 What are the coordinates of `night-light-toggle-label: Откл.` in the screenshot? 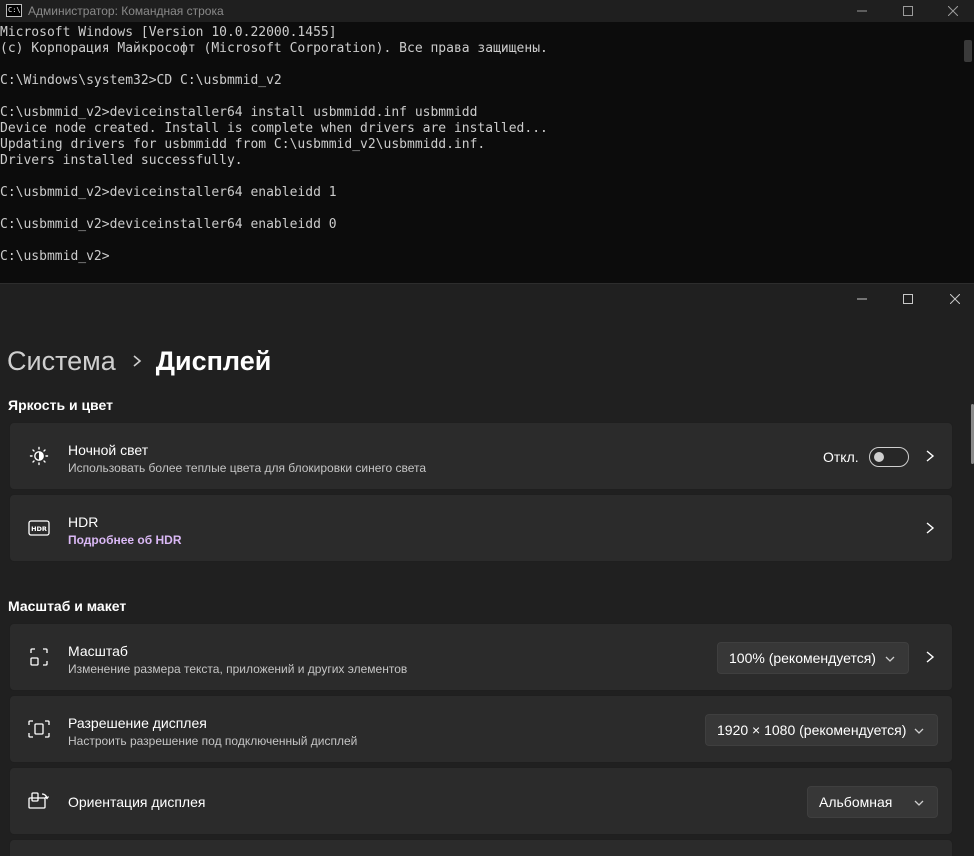 It's located at (841, 457).